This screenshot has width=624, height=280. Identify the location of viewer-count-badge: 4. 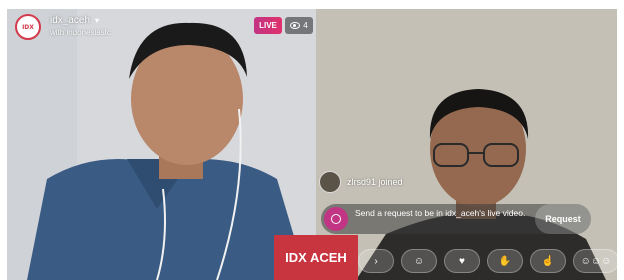
(299, 25).